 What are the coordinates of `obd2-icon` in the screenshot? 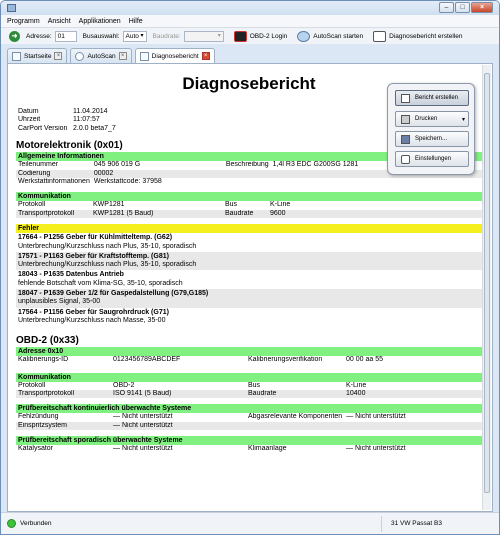 It's located at (240, 36).